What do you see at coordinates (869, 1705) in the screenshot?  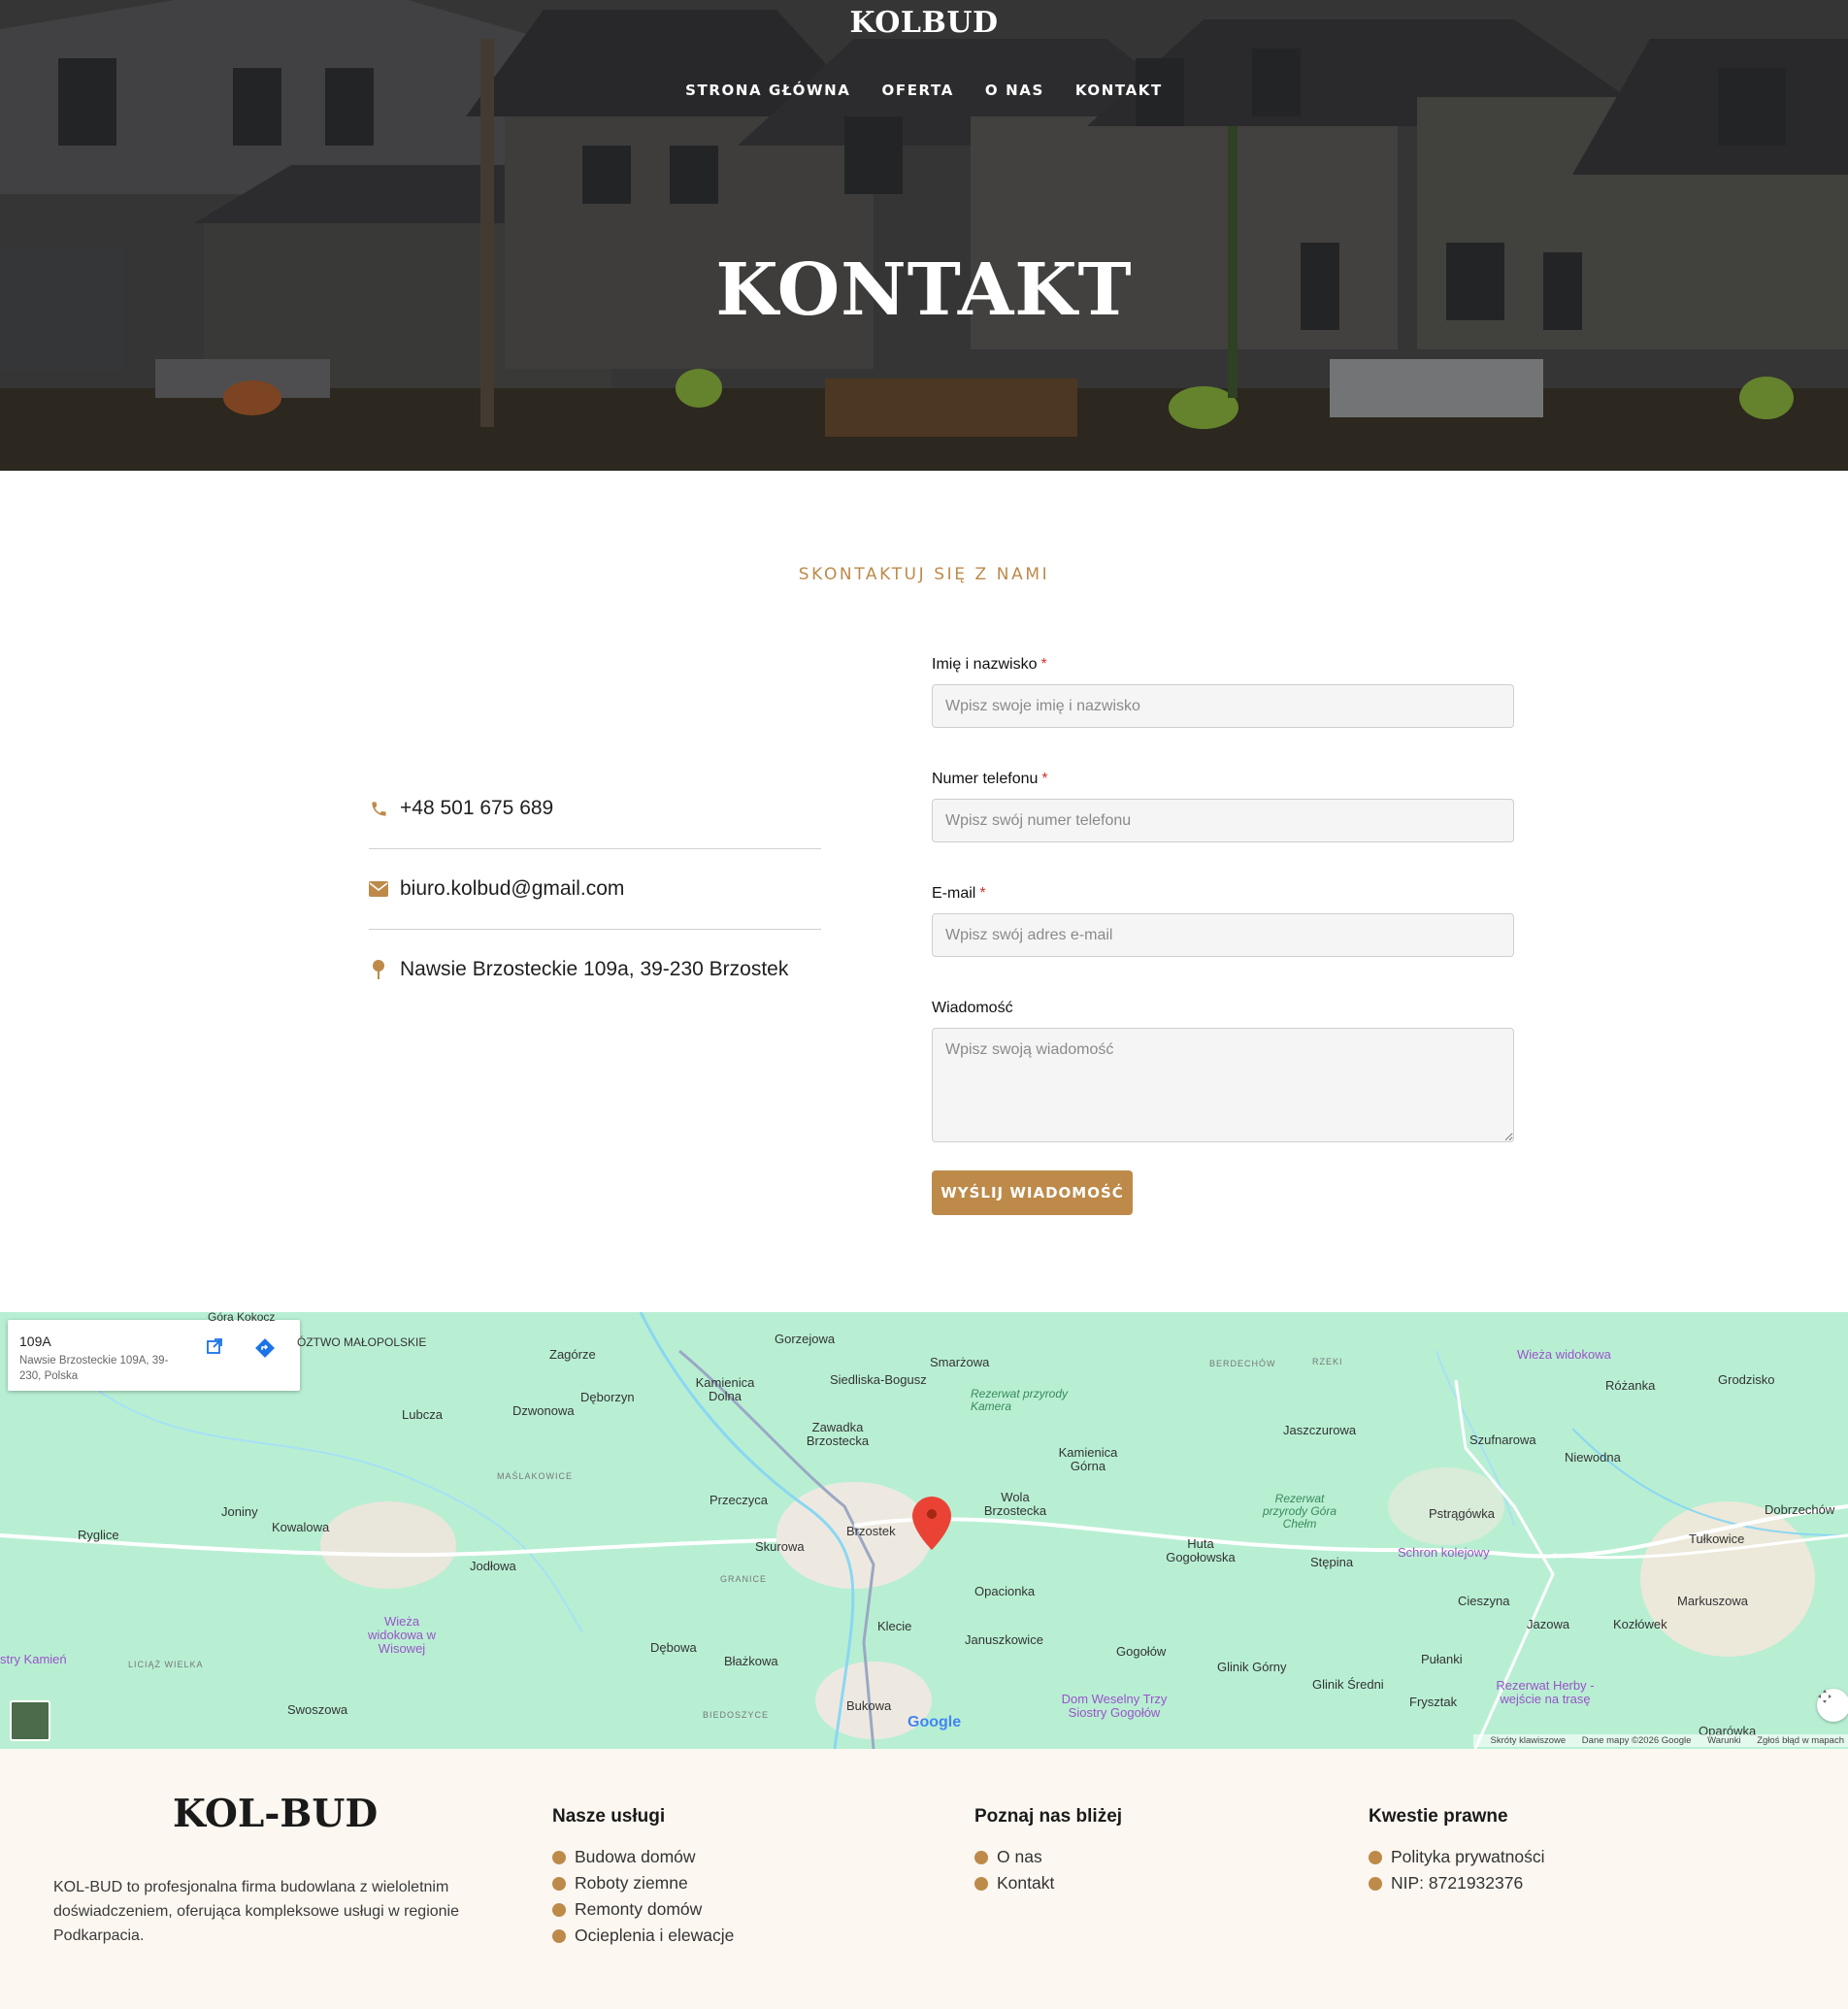 I see `map-label: Bukowa` at bounding box center [869, 1705].